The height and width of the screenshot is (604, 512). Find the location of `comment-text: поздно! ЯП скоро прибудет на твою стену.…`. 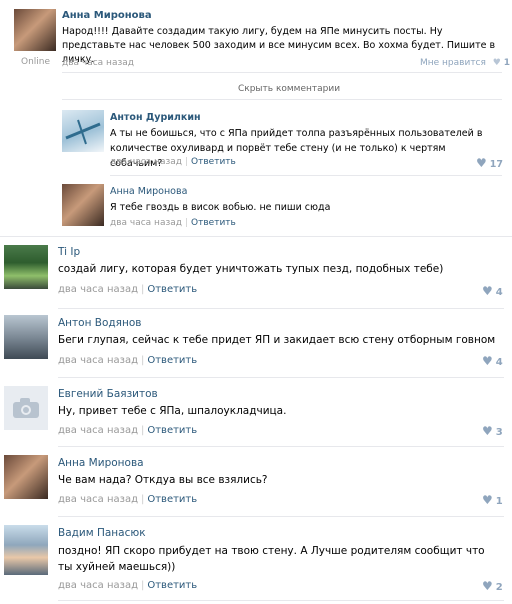

comment-text: поздно! ЯП скоро прибудет на твою стену.… is located at coordinates (271, 559).